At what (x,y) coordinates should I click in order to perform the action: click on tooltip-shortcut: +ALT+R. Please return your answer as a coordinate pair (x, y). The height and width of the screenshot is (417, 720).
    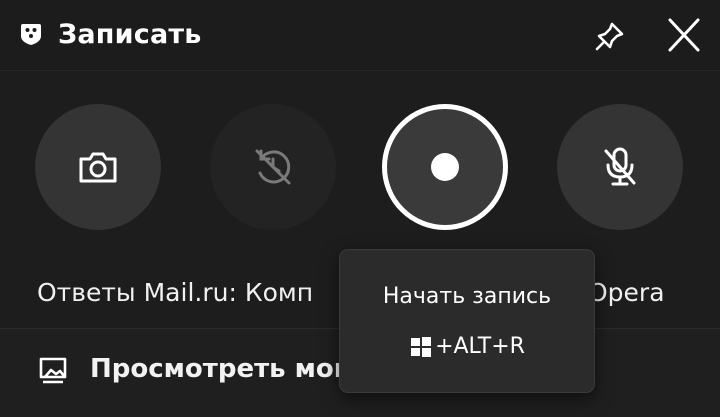
    Looking at the image, I should click on (467, 347).